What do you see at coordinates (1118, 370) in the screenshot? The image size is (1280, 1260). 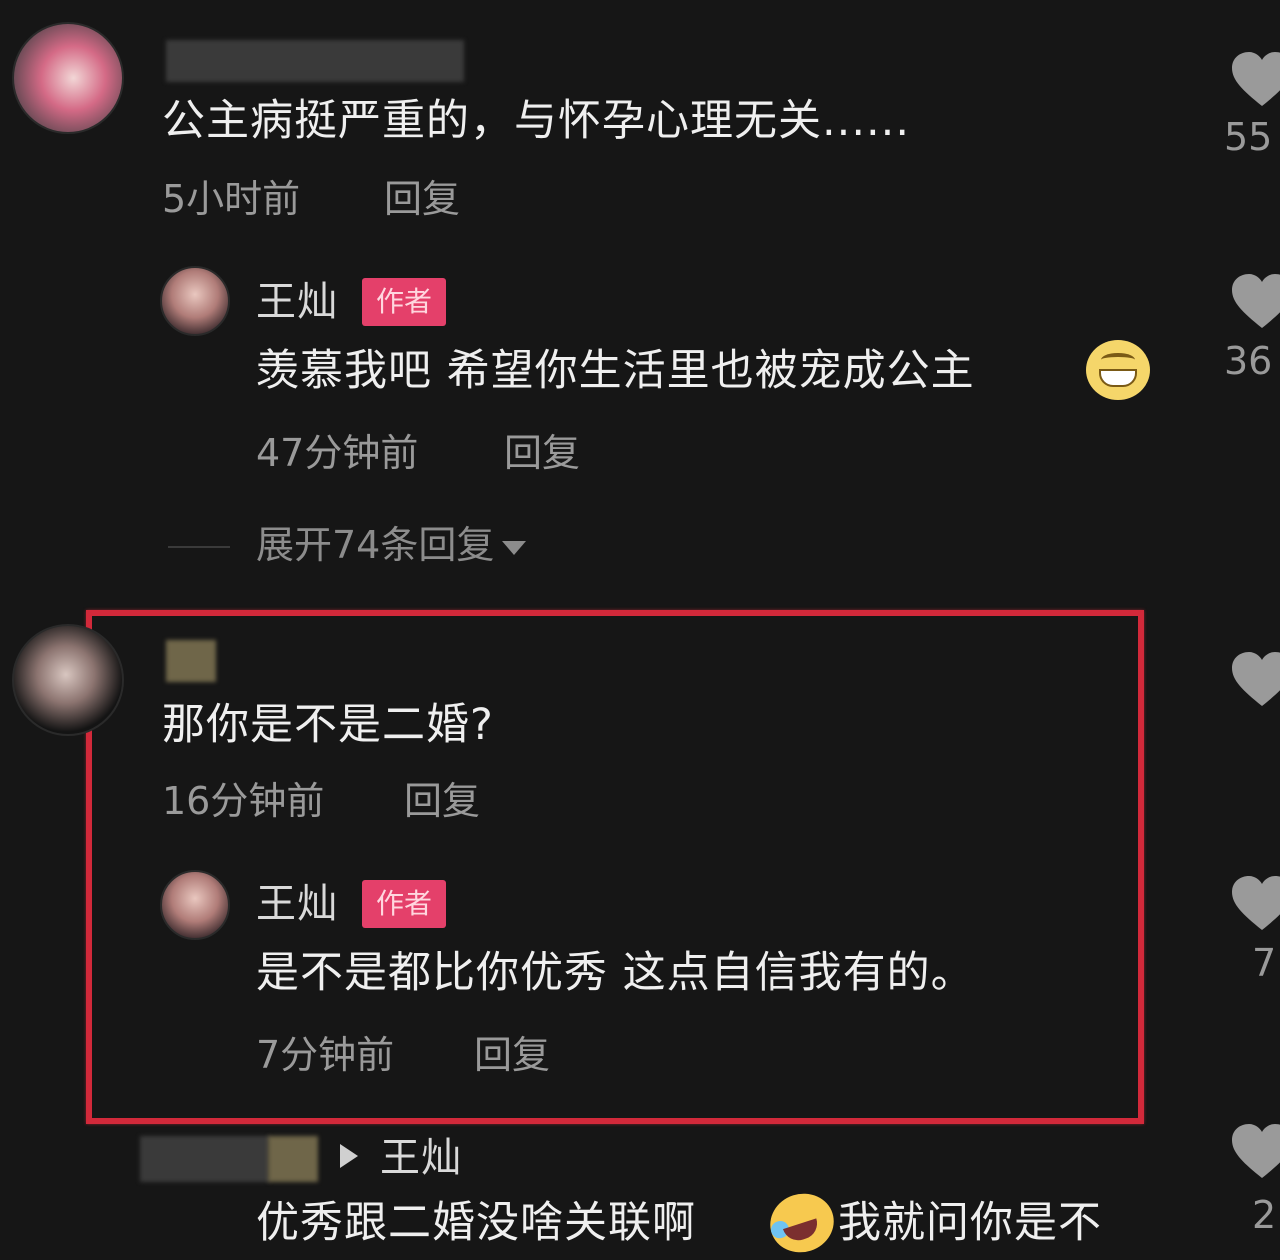 I see `grin-emoji` at bounding box center [1118, 370].